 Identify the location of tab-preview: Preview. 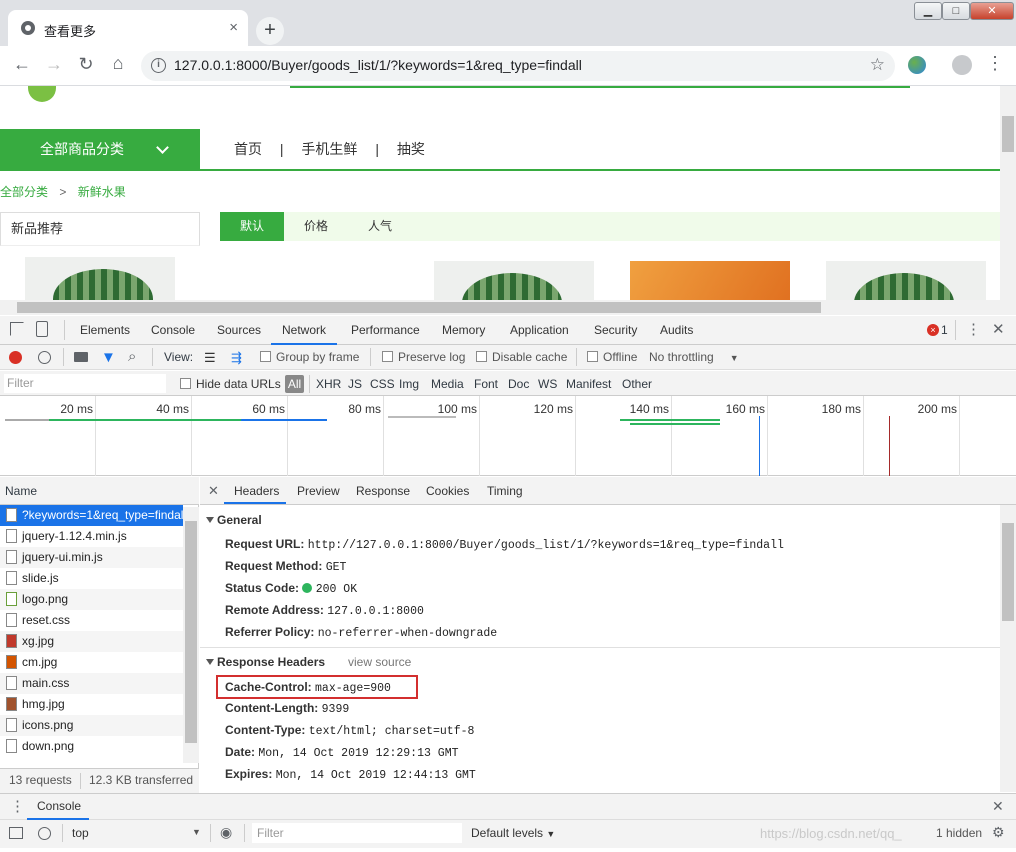
(318, 491).